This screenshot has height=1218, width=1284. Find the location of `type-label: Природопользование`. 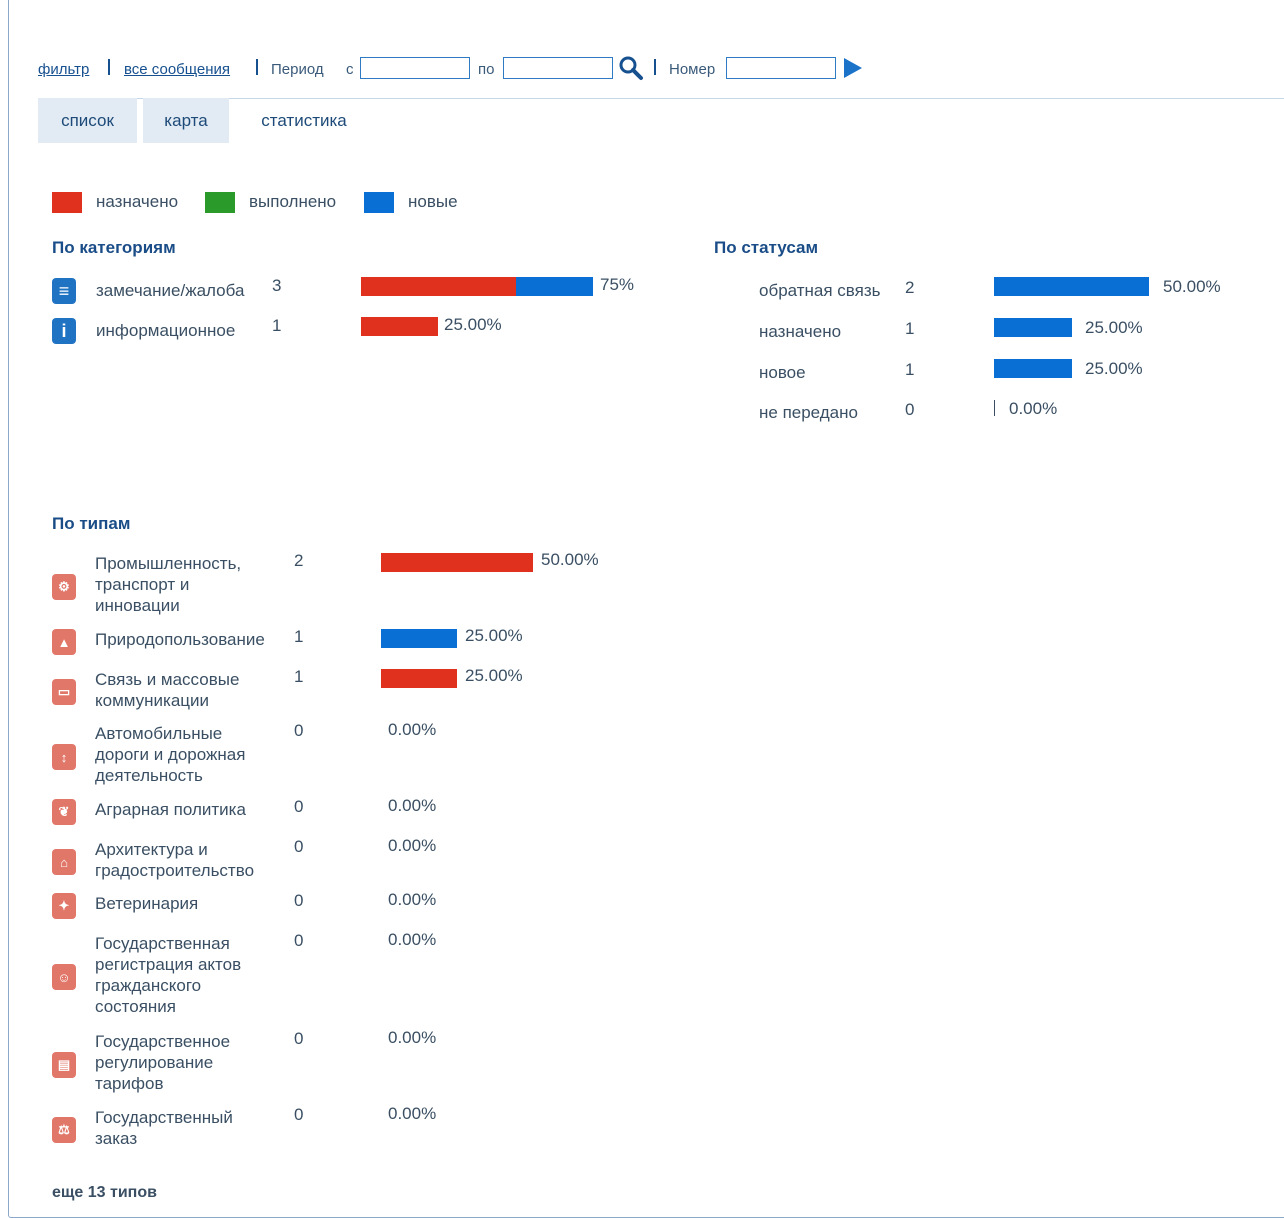

type-label: Природопользование is located at coordinates (180, 639).